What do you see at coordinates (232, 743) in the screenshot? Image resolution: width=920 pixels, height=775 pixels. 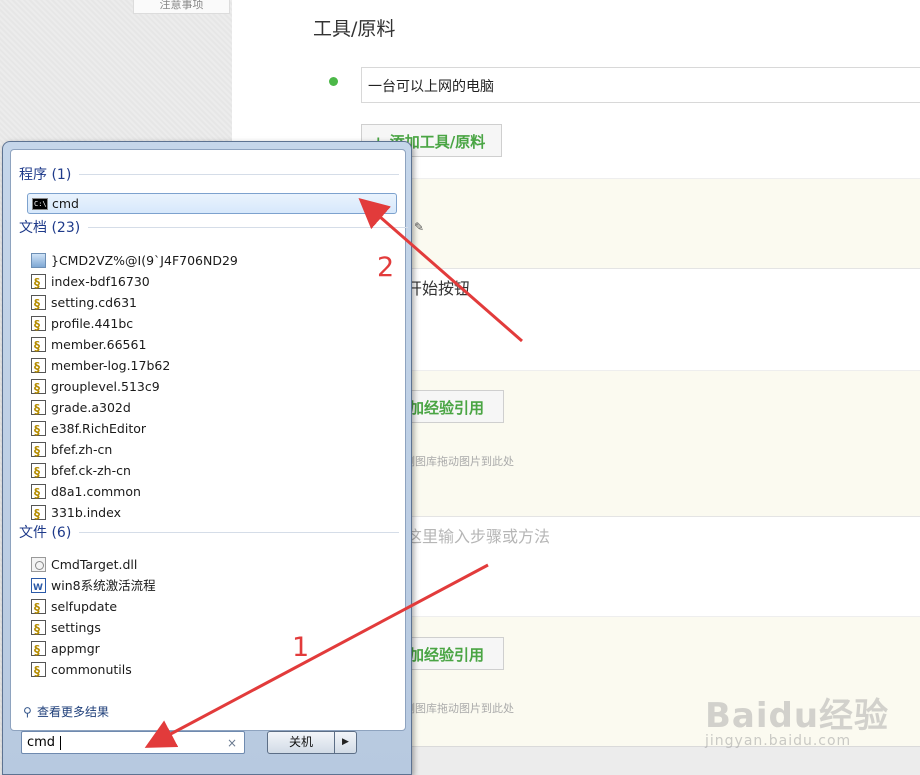 I see `clear-search-icon: ×` at bounding box center [232, 743].